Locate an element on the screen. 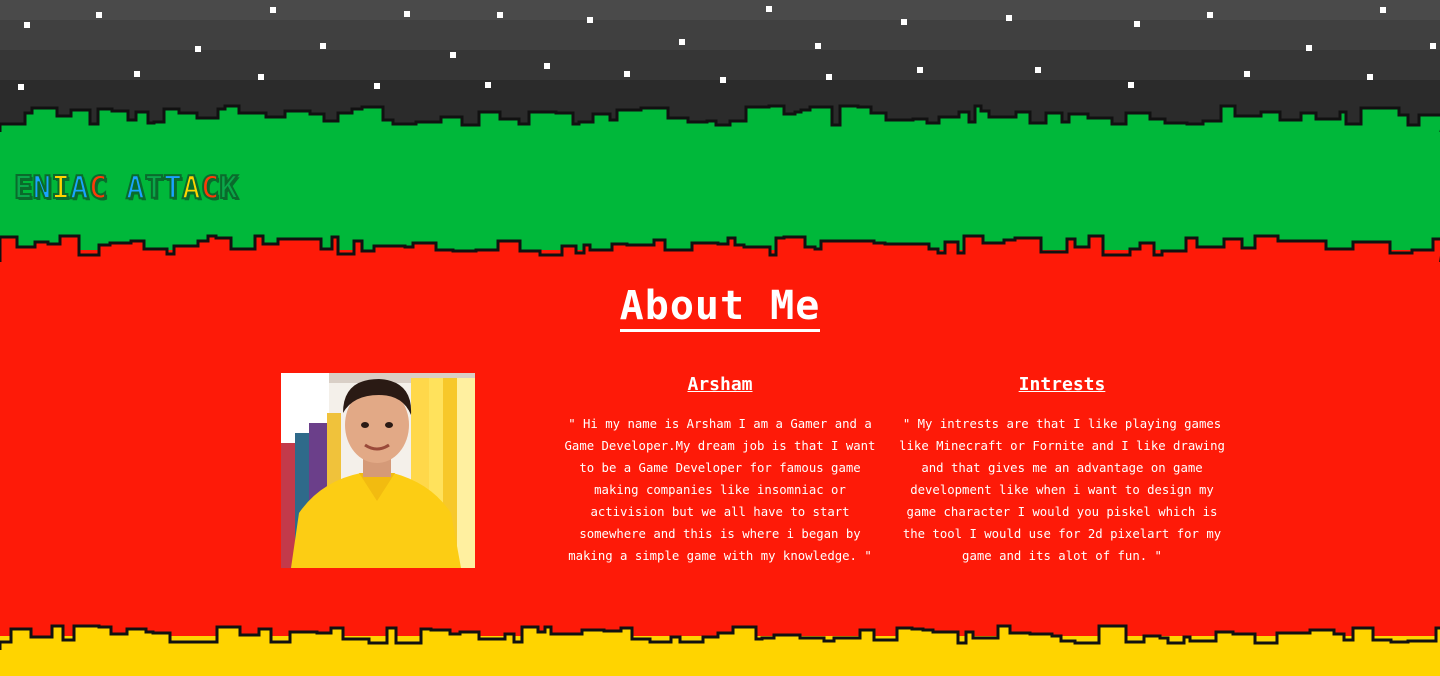 This screenshot has height=676, width=1440. yellow-skyline-edge is located at coordinates (720, 639).